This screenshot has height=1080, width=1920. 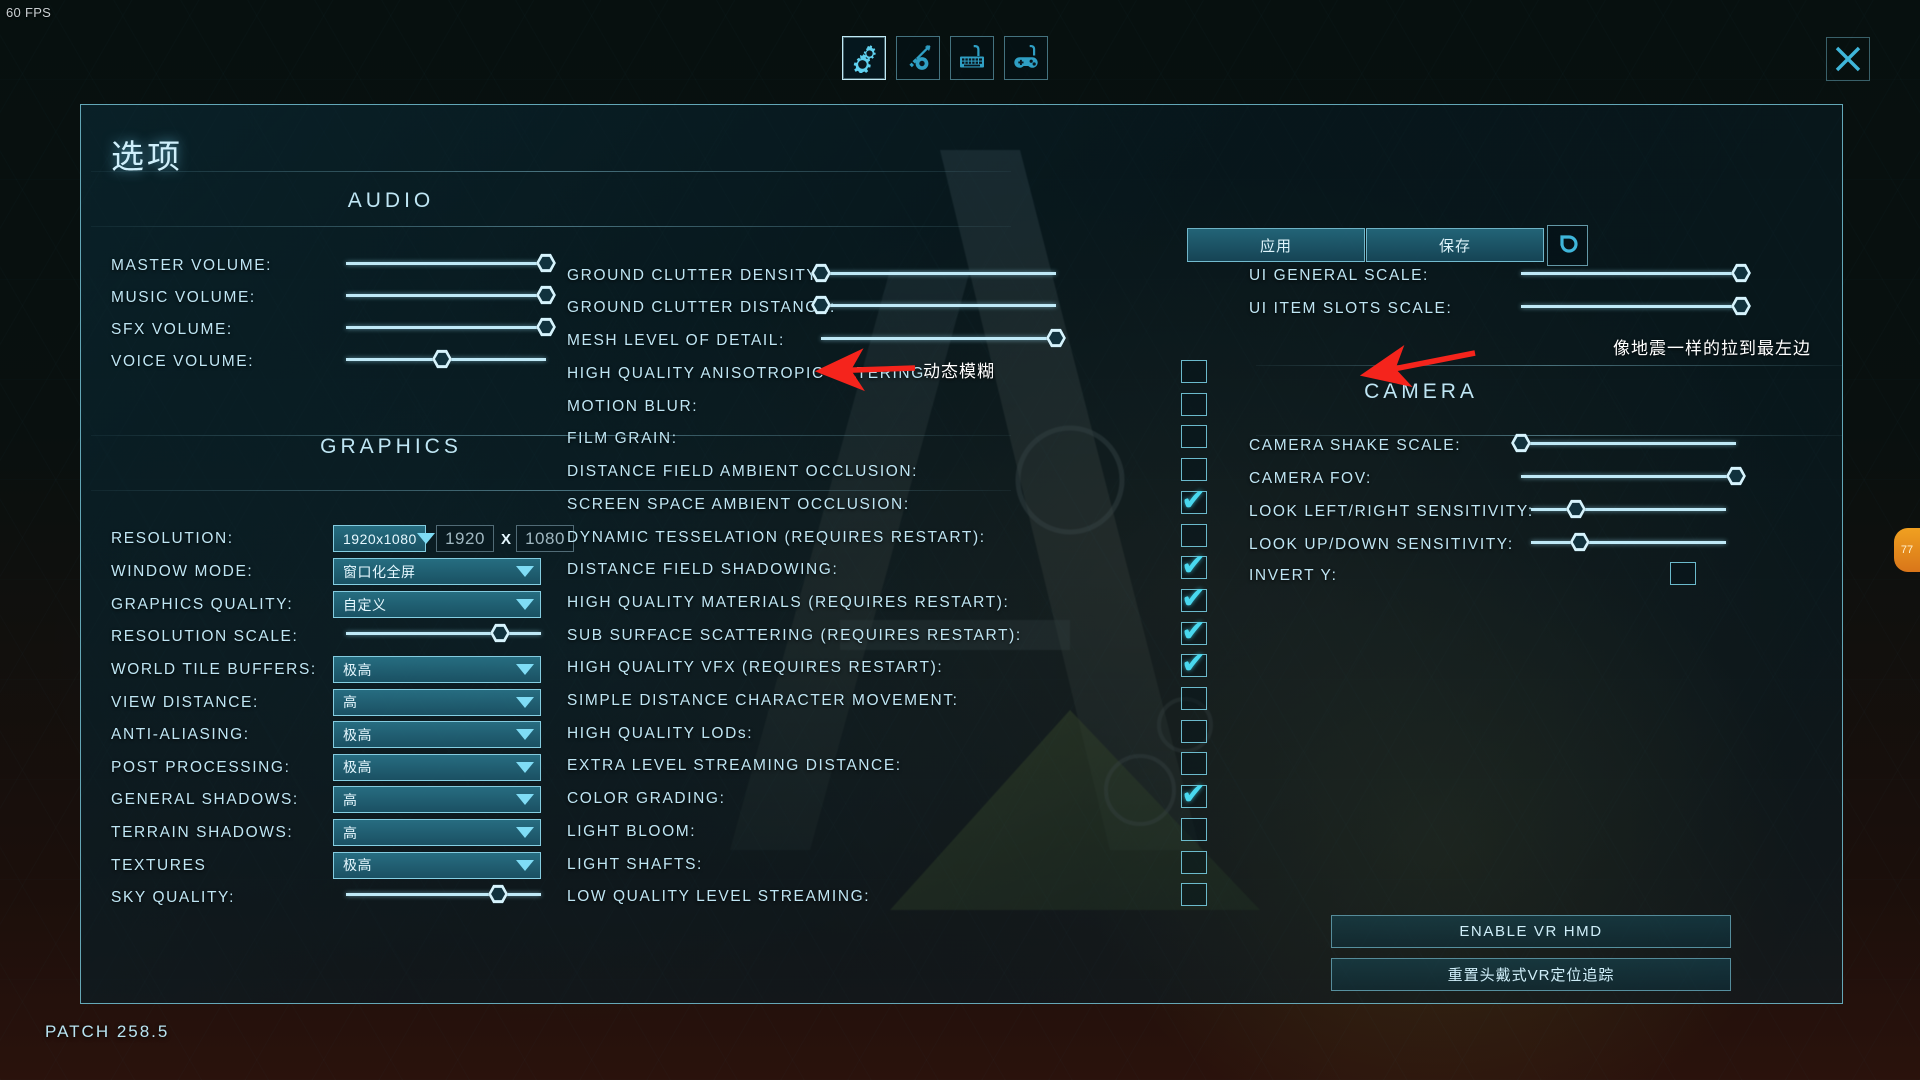 What do you see at coordinates (1623, 443) in the screenshot?
I see `camera-shake-scale-slider` at bounding box center [1623, 443].